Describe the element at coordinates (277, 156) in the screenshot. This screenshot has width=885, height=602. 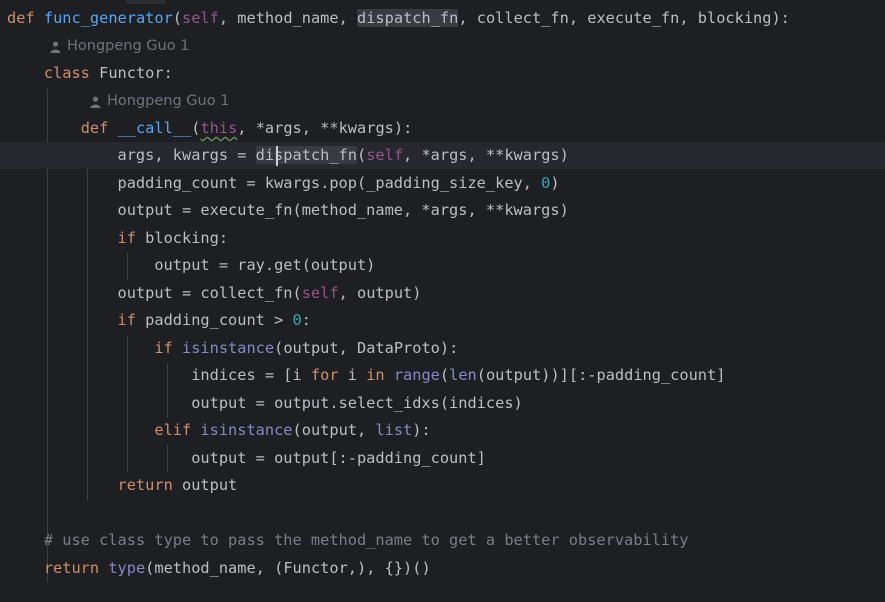
I see `text-cursor` at that location.